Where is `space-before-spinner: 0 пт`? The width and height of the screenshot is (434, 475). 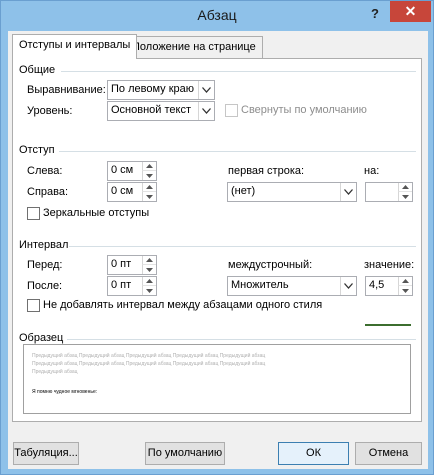 space-before-spinner: 0 пт is located at coordinates (132, 265).